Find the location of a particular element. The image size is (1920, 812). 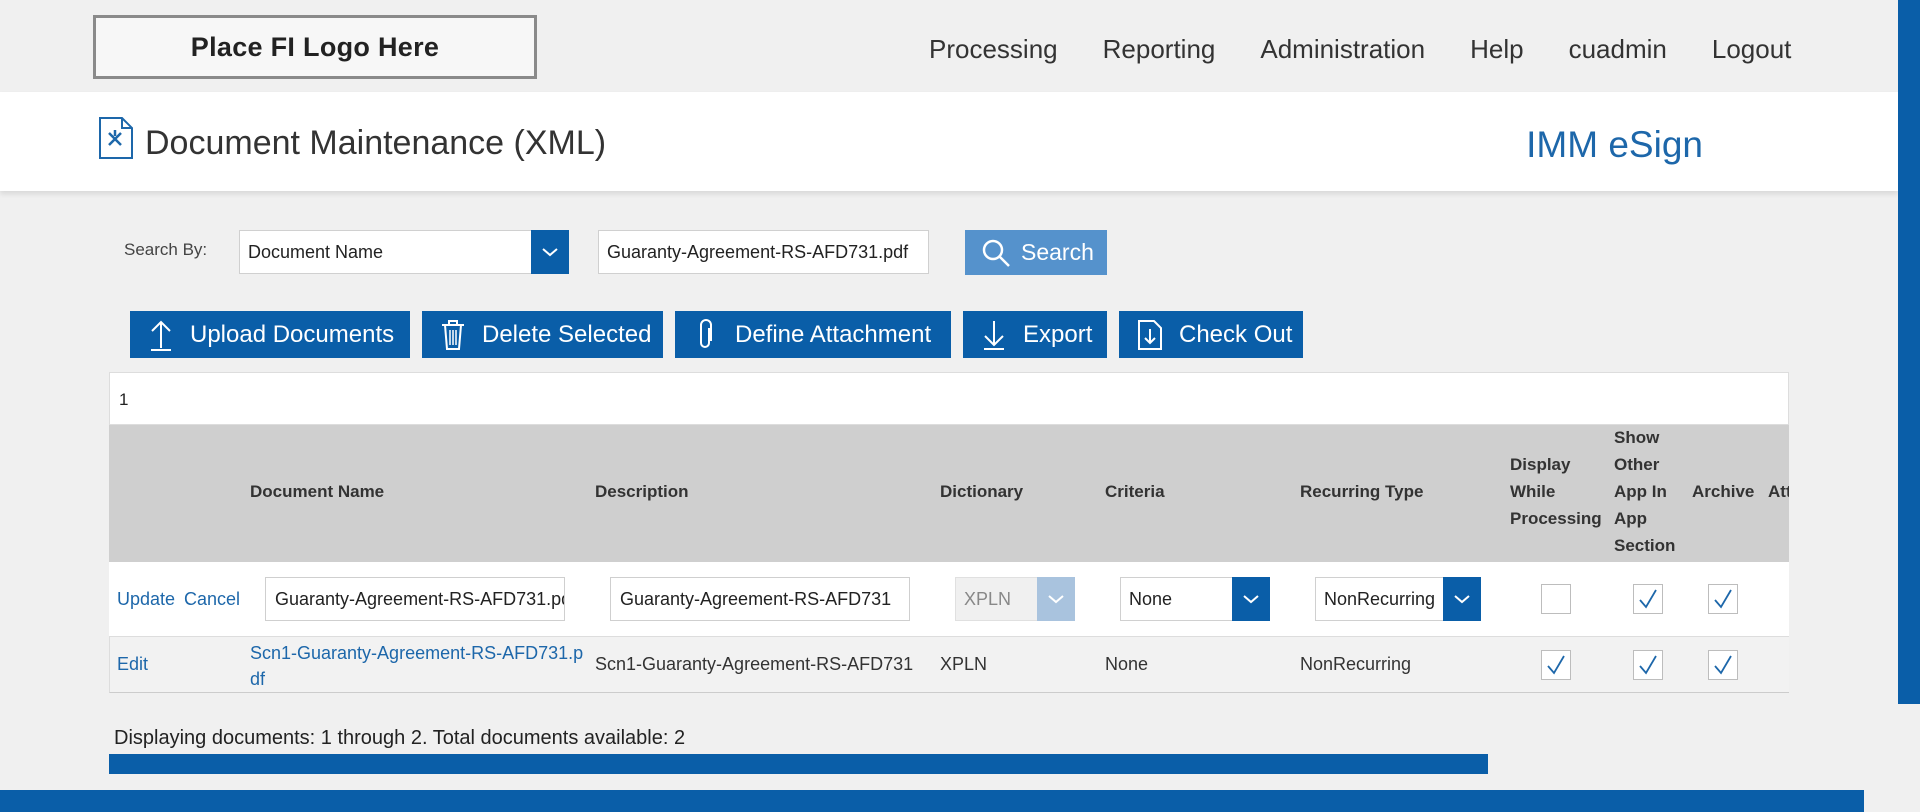

edit-link: Edit is located at coordinates (132, 664).